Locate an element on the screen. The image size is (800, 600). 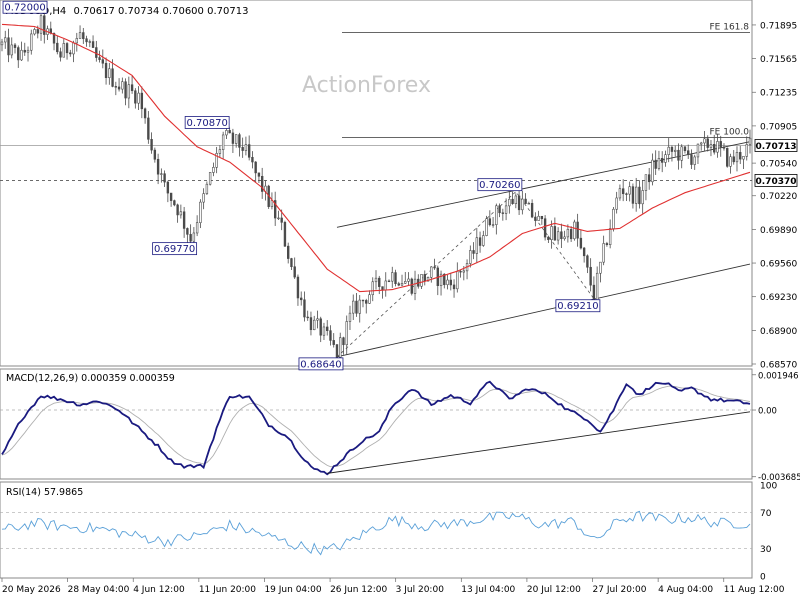
rsi-label: RSI(14) 57.9865 is located at coordinates (44, 492).